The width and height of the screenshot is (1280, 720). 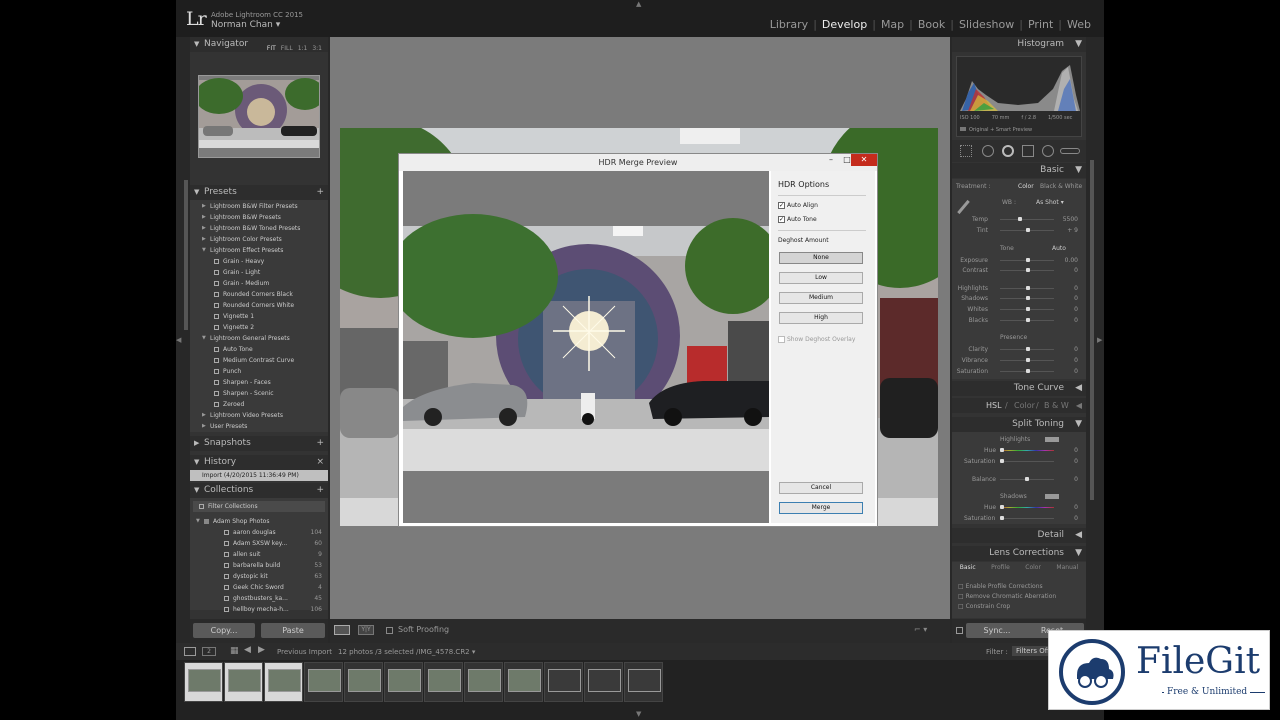 I want to click on merge-button: Merge, so click(x=821, y=508).